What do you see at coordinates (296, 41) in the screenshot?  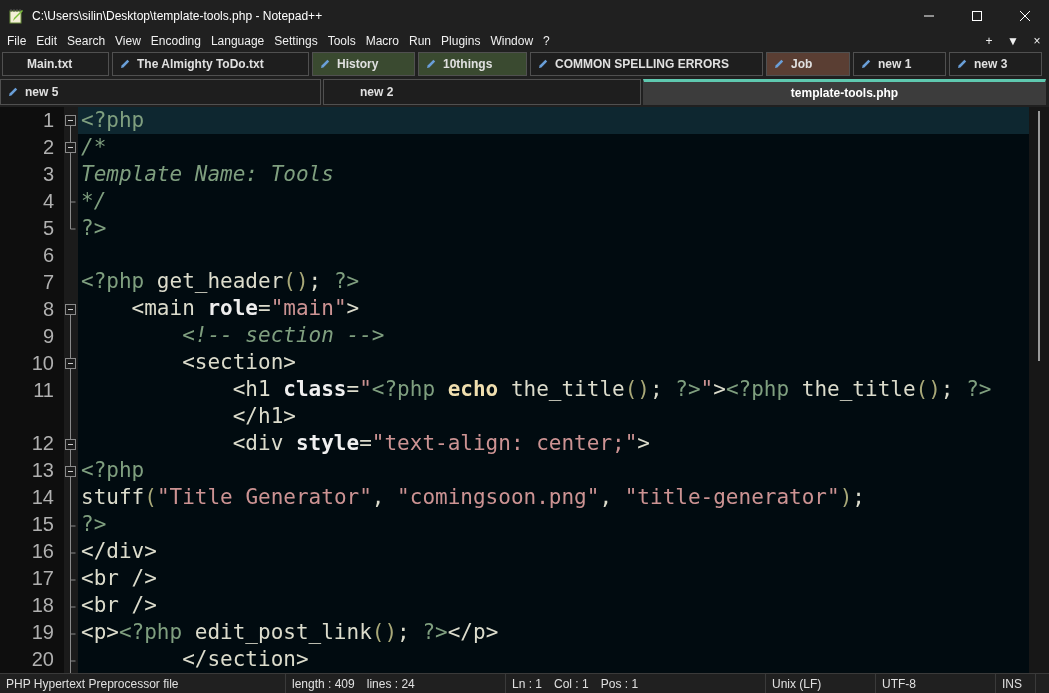 I see `menu-item: Settings` at bounding box center [296, 41].